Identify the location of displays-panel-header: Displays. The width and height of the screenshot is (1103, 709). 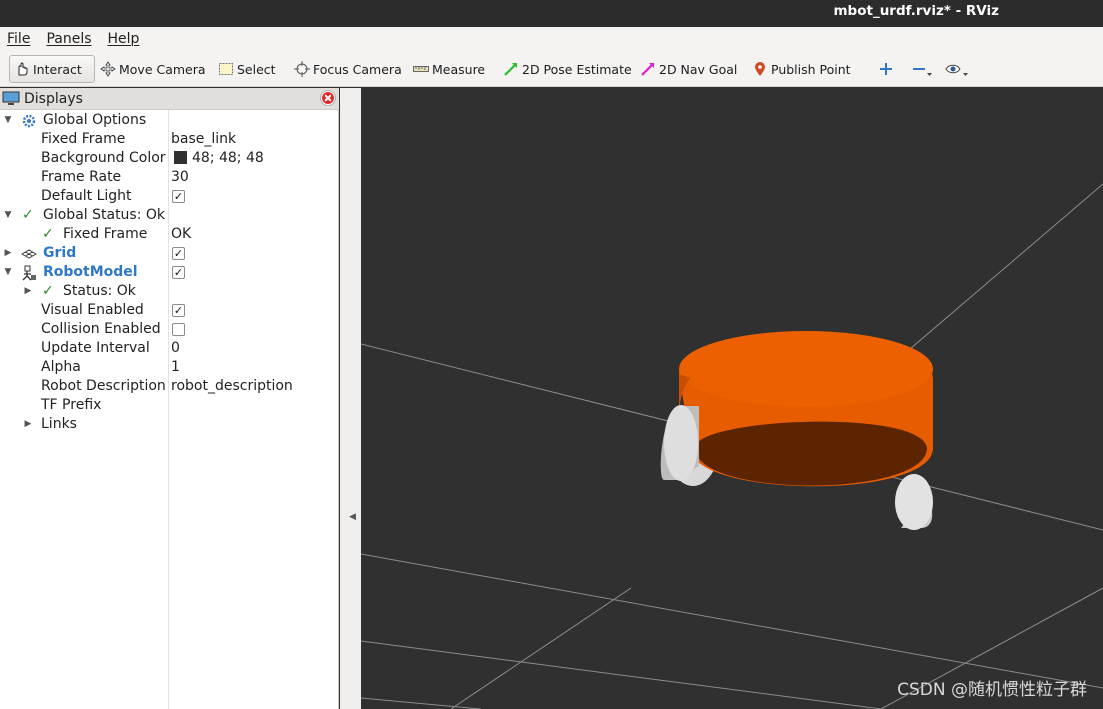
(169, 99).